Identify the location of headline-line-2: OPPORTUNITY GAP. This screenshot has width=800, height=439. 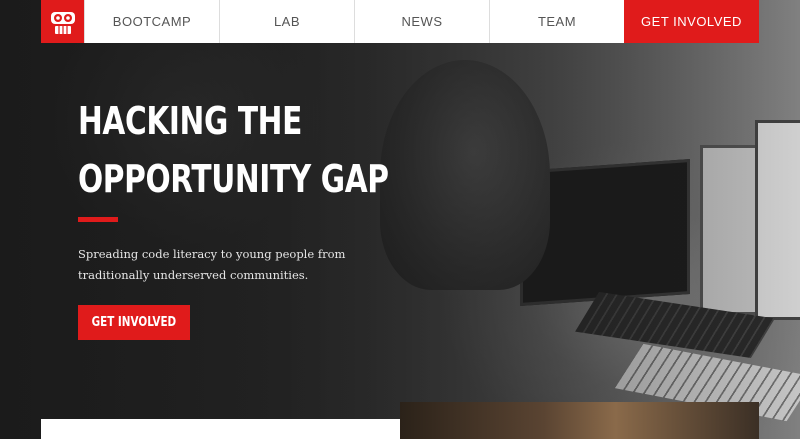
(233, 179).